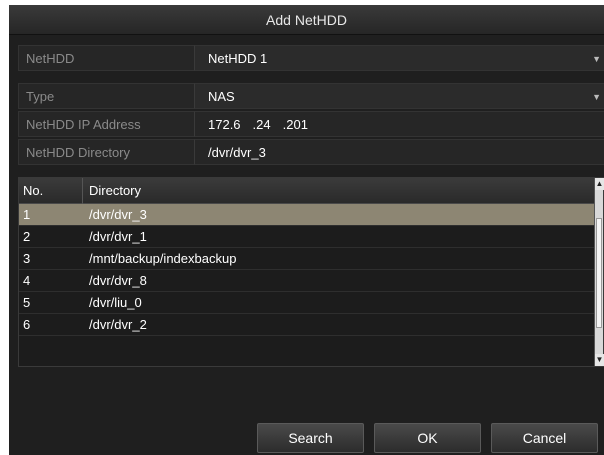  Describe the element at coordinates (307, 237) in the screenshot. I see `table-row: 2 /dvr/dvr_1` at that location.